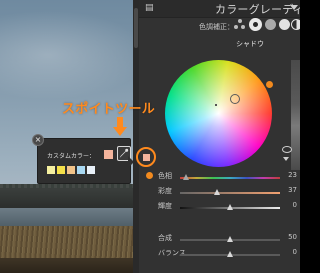 The width and height of the screenshot is (320, 273). I want to click on slider-value: 23, so click(290, 175).